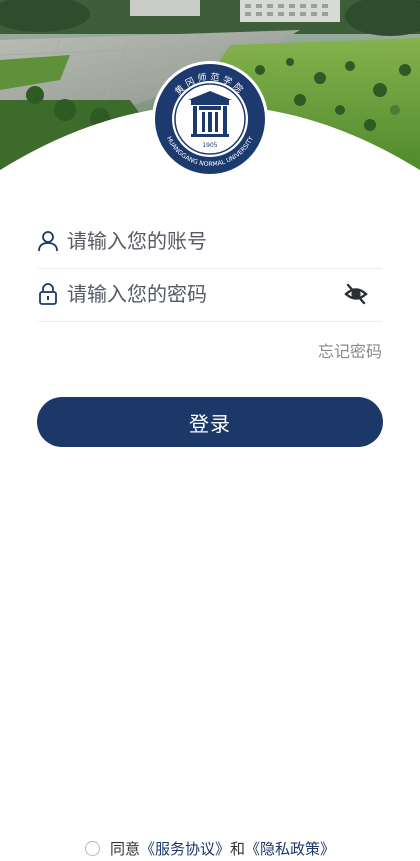  What do you see at coordinates (238, 849) in the screenshot?
I see `agreement-and: 和` at bounding box center [238, 849].